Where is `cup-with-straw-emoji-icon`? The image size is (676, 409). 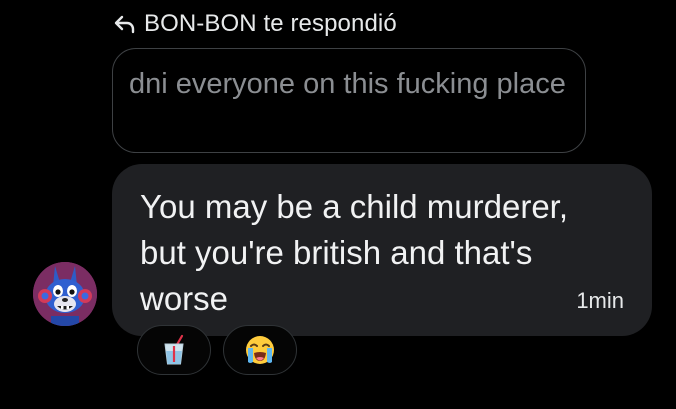
cup-with-straw-emoji-icon is located at coordinates (174, 349).